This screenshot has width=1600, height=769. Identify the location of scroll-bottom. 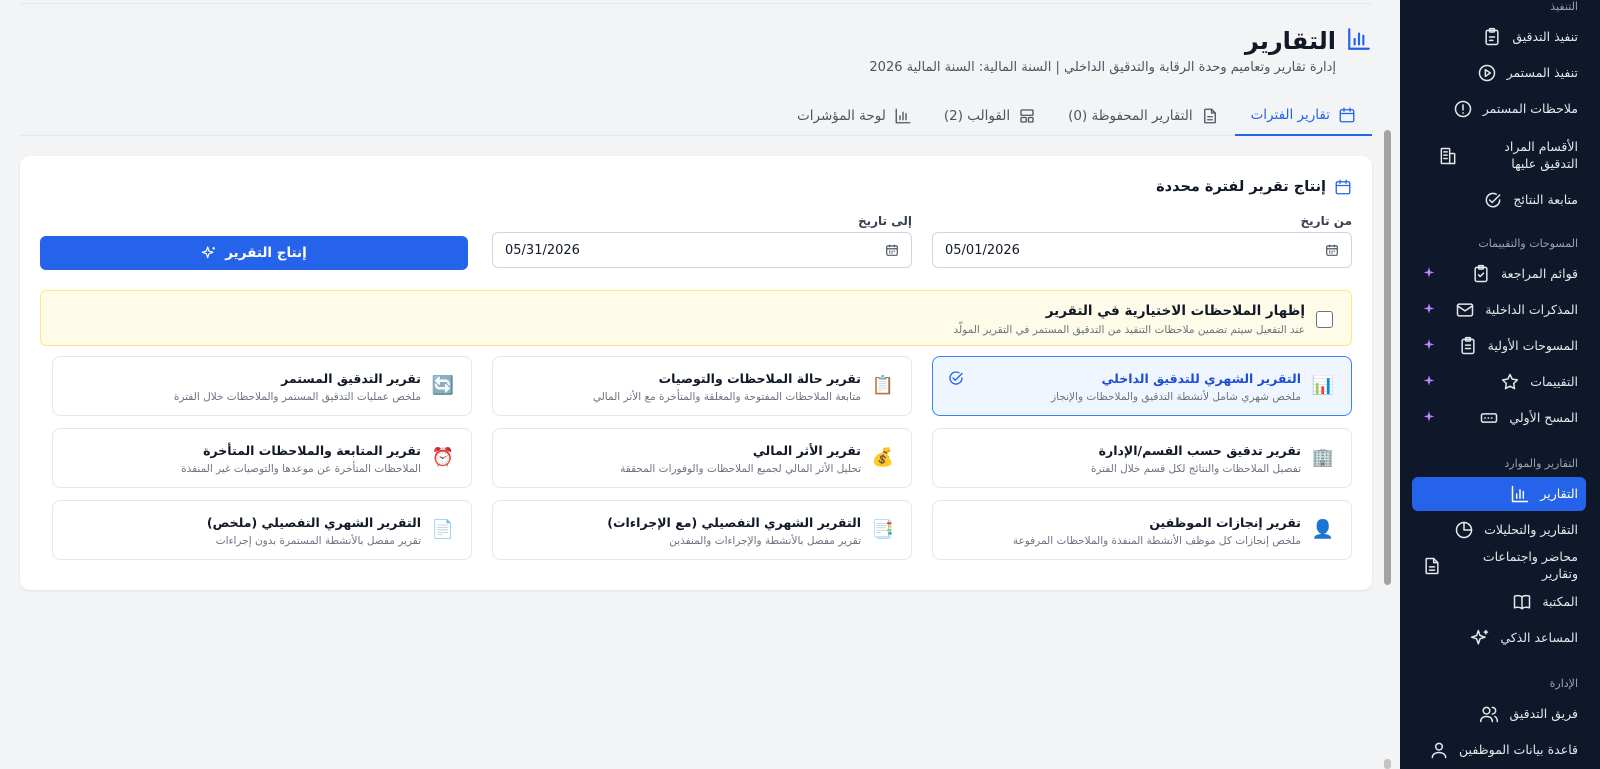
(1387, 764).